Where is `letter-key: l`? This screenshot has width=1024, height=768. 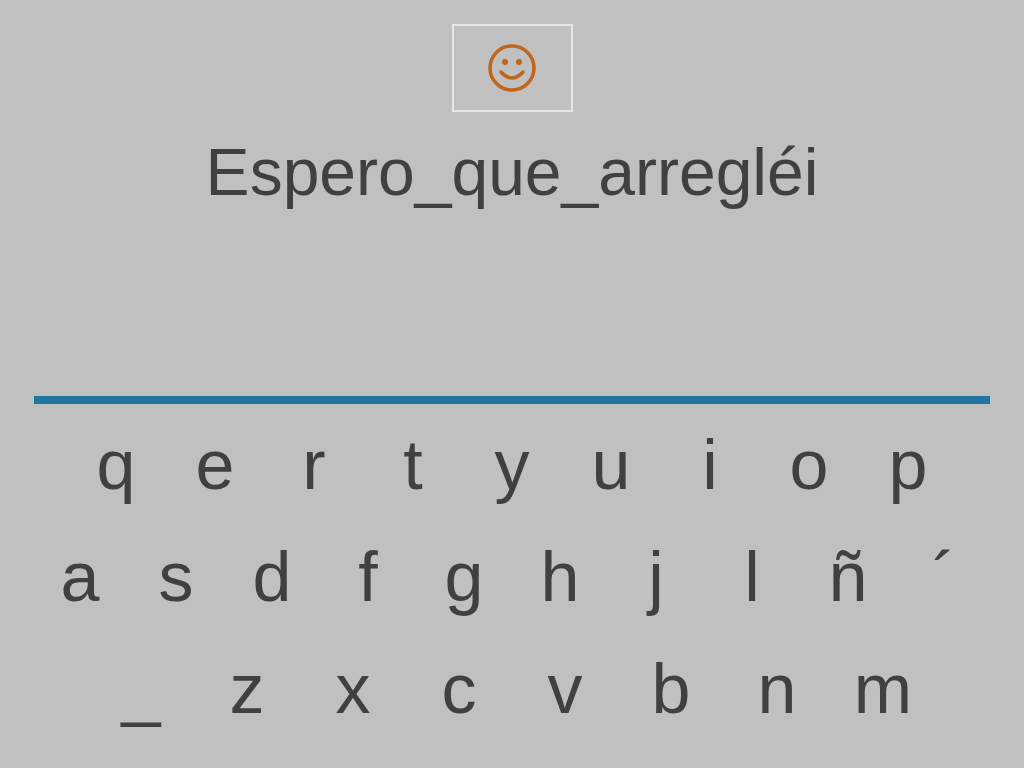 letter-key: l is located at coordinates (752, 577).